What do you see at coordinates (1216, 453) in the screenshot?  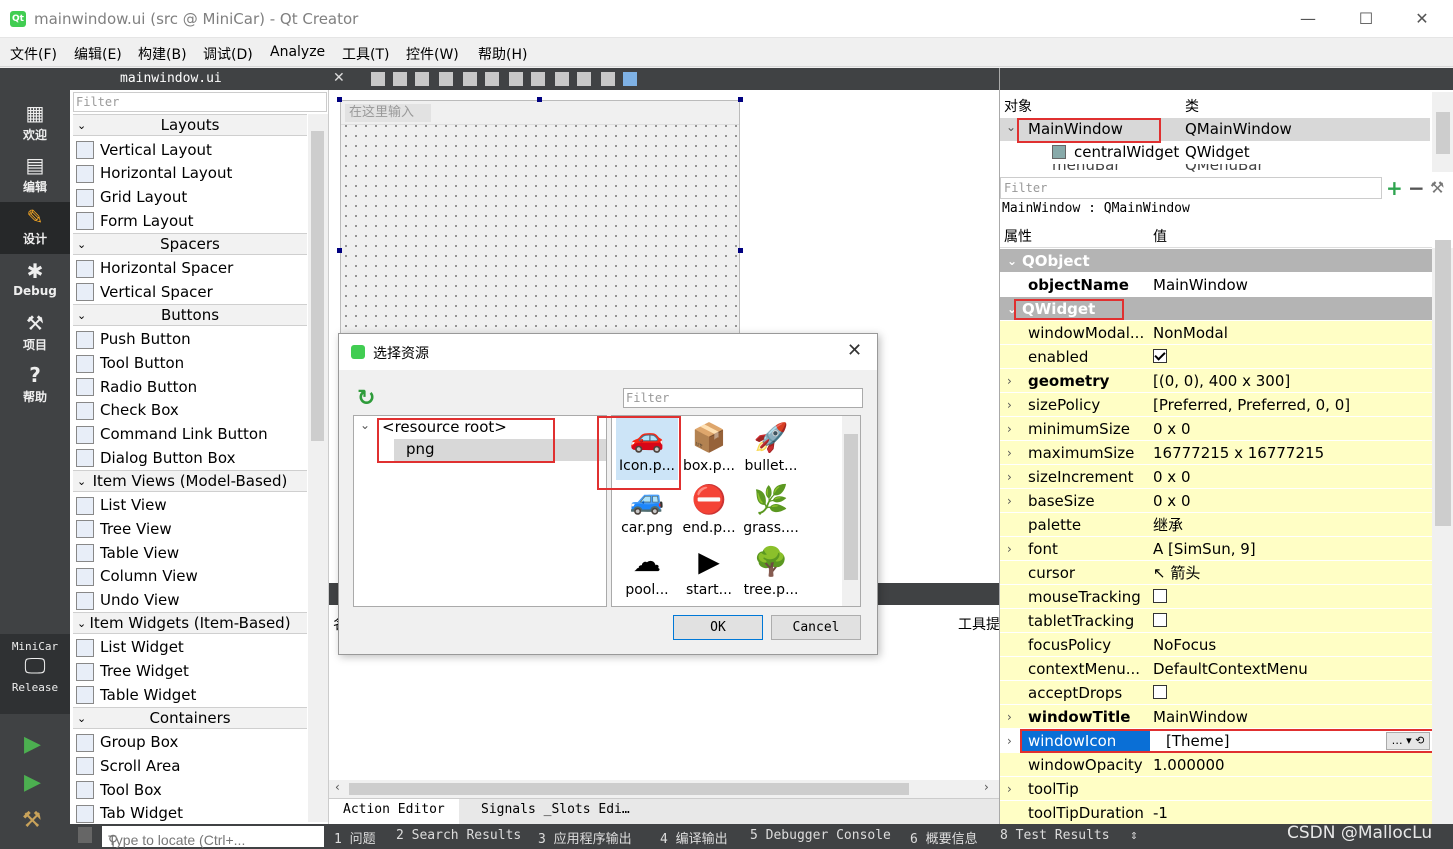 I see `property-row: › maximumSize 16777215 x 16777215` at bounding box center [1216, 453].